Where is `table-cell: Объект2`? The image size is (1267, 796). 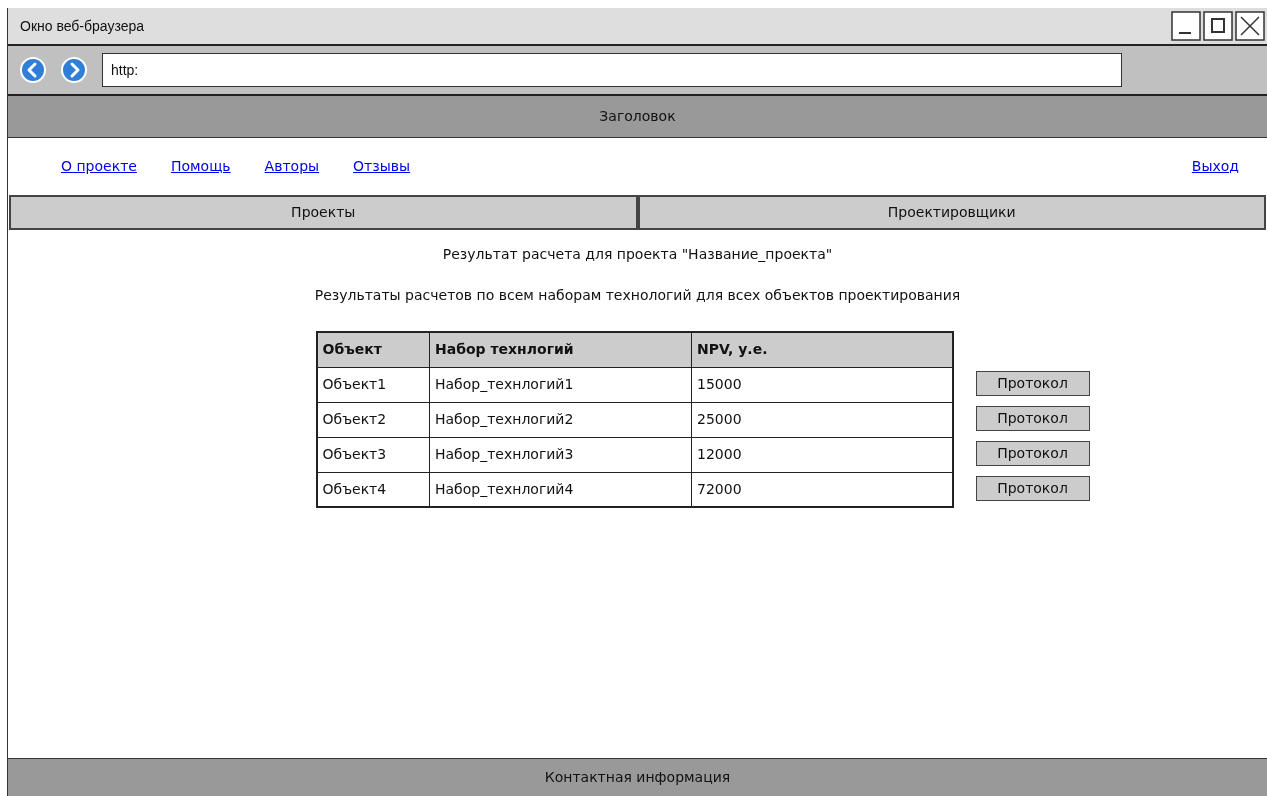 table-cell: Объект2 is located at coordinates (373, 419).